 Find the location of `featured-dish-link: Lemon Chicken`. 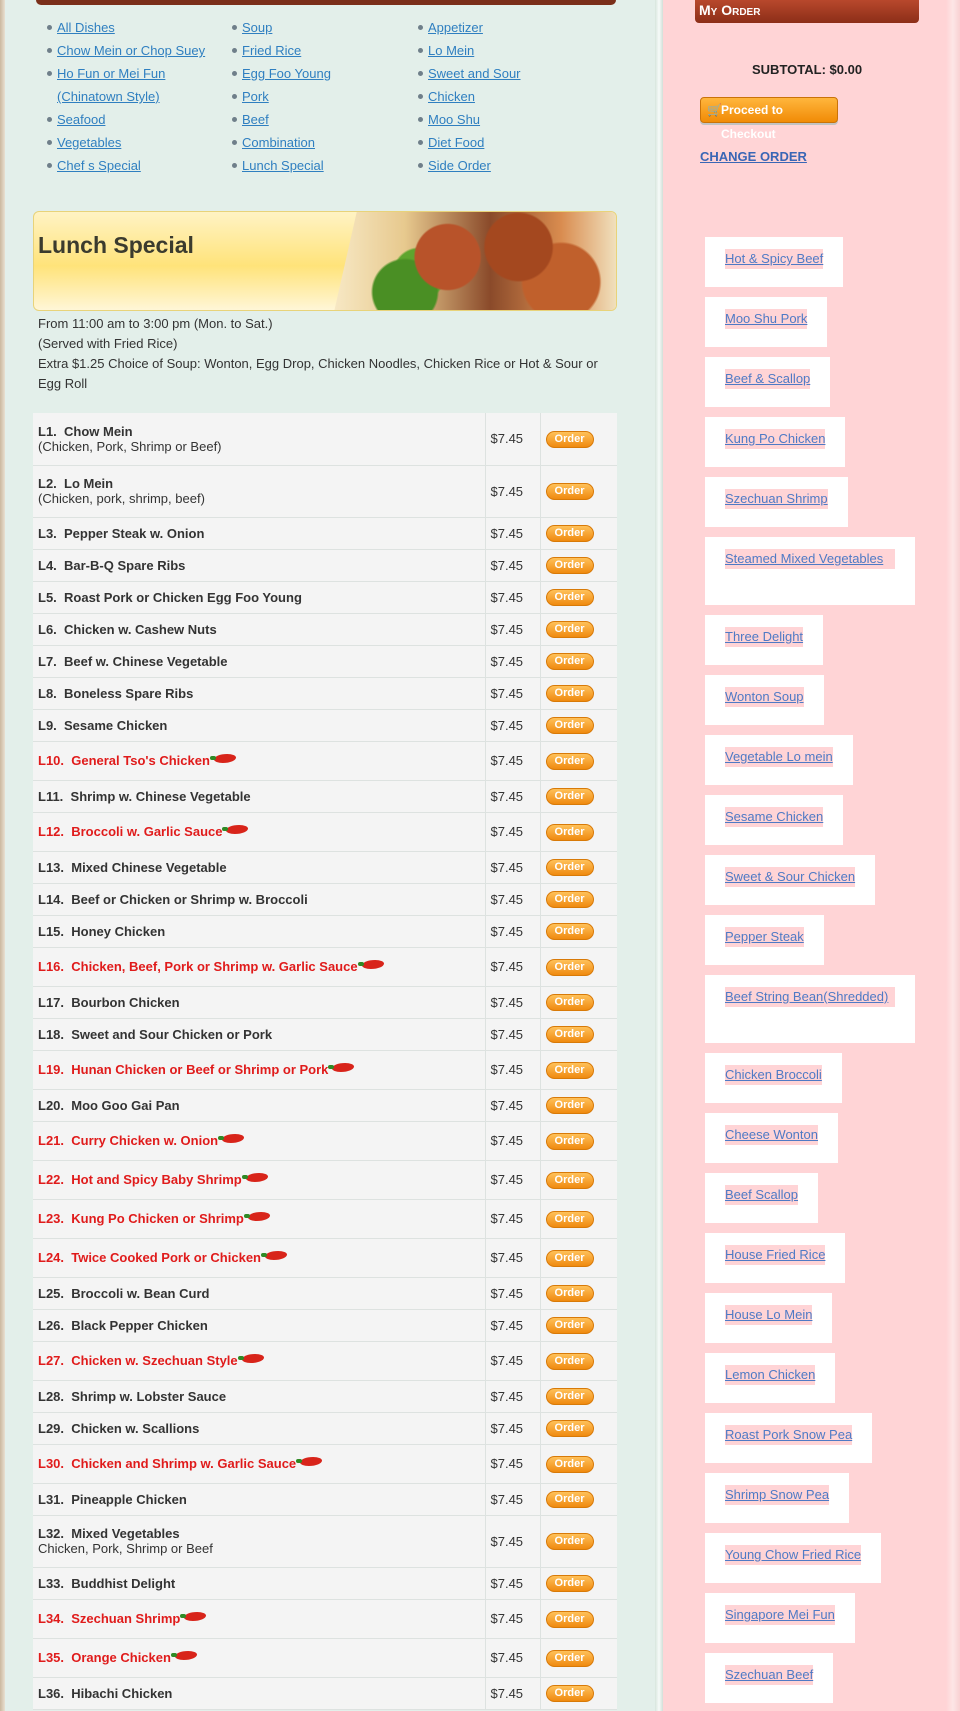

featured-dish-link: Lemon Chicken is located at coordinates (770, 1375).